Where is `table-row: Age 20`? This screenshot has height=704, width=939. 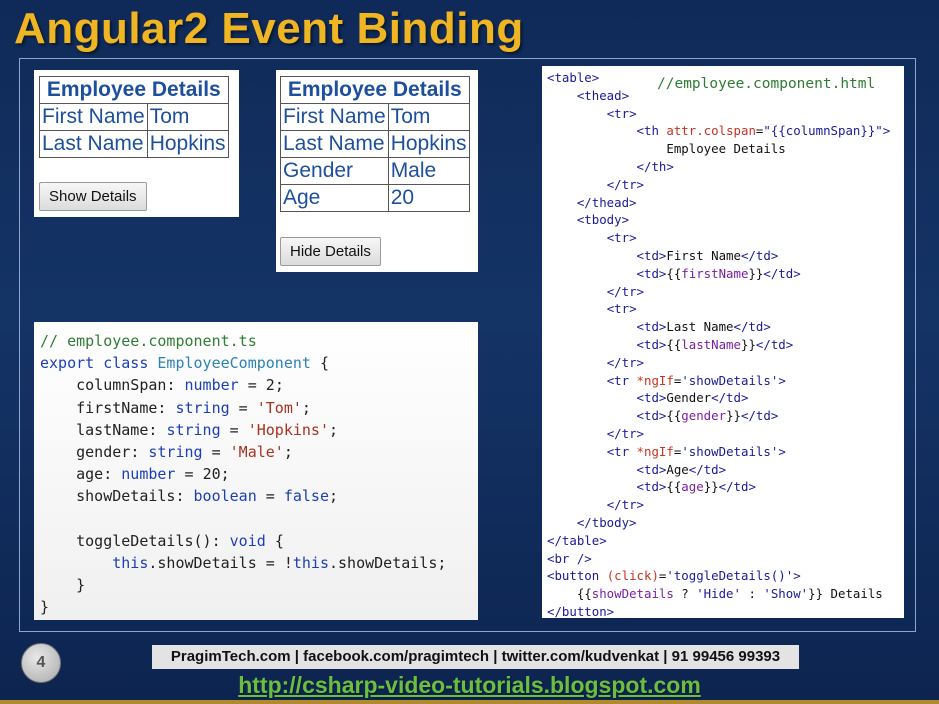
table-row: Age 20 is located at coordinates (375, 198).